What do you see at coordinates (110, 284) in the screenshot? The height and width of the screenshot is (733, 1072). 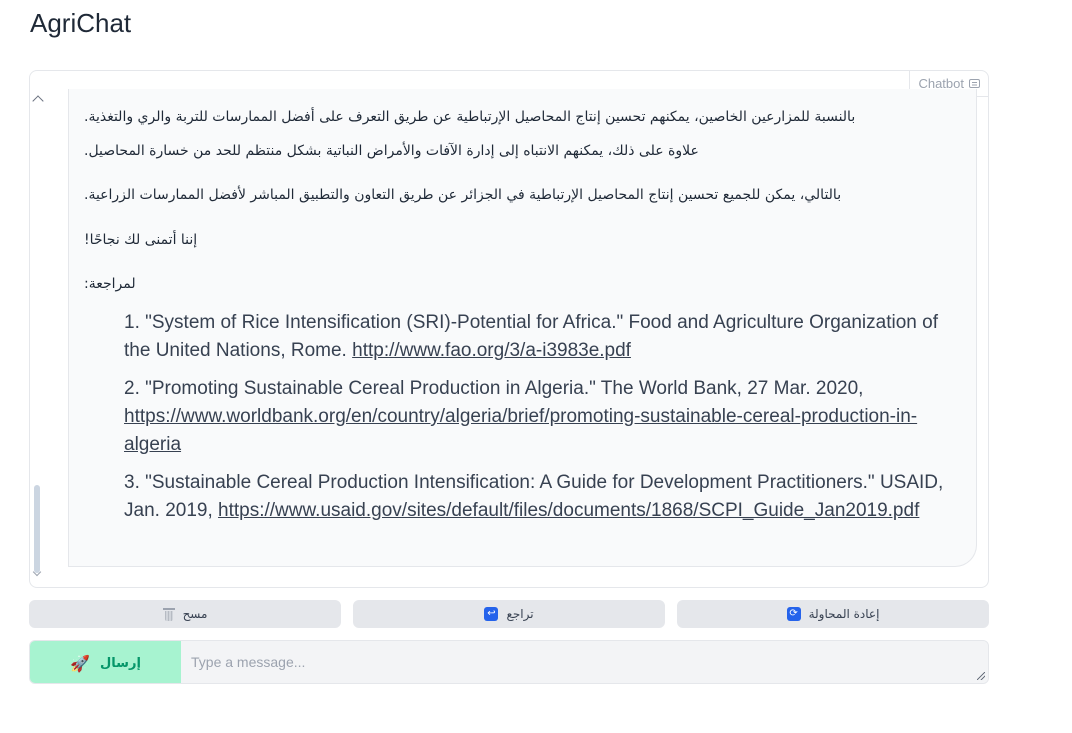 I see `references-heading: لمراجعة:` at bounding box center [110, 284].